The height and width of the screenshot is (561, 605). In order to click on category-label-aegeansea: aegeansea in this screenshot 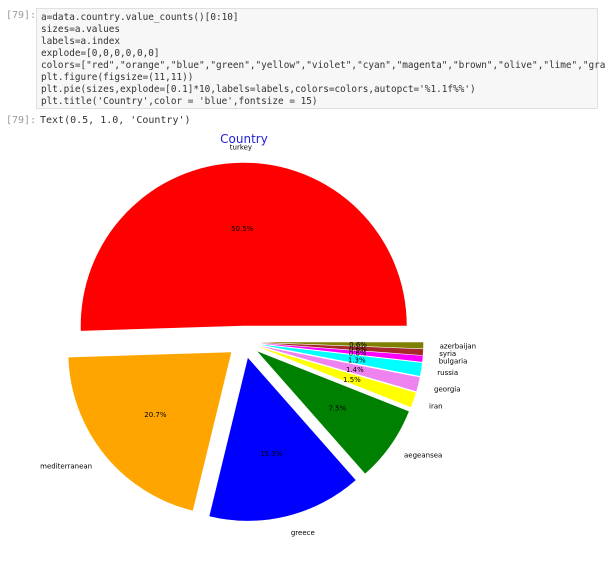, I will do `click(423, 455)`.